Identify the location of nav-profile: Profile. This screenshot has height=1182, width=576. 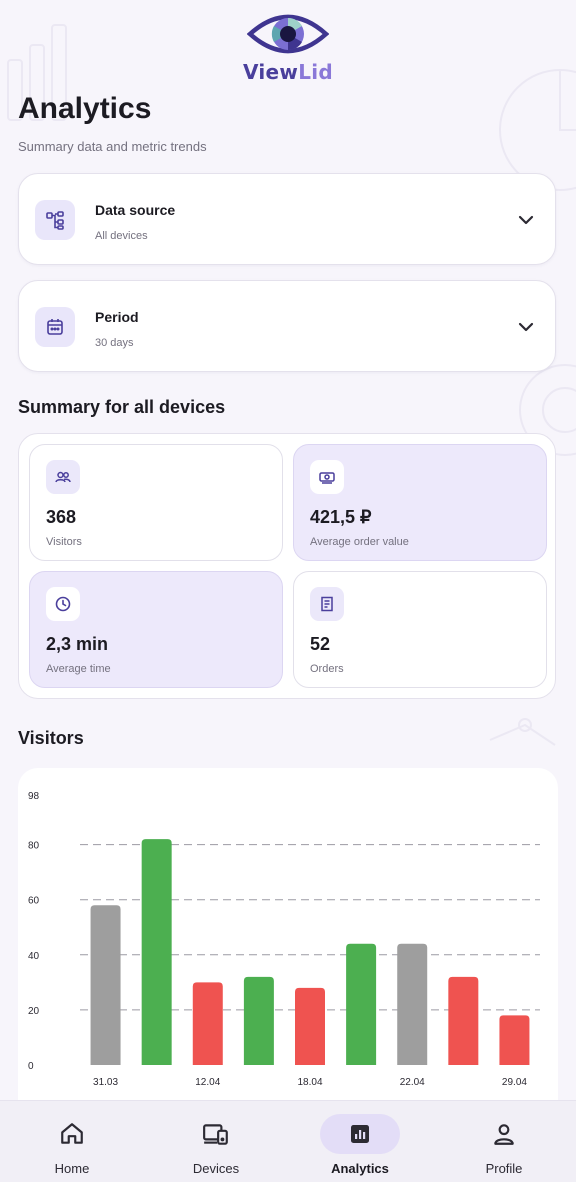
(504, 1141).